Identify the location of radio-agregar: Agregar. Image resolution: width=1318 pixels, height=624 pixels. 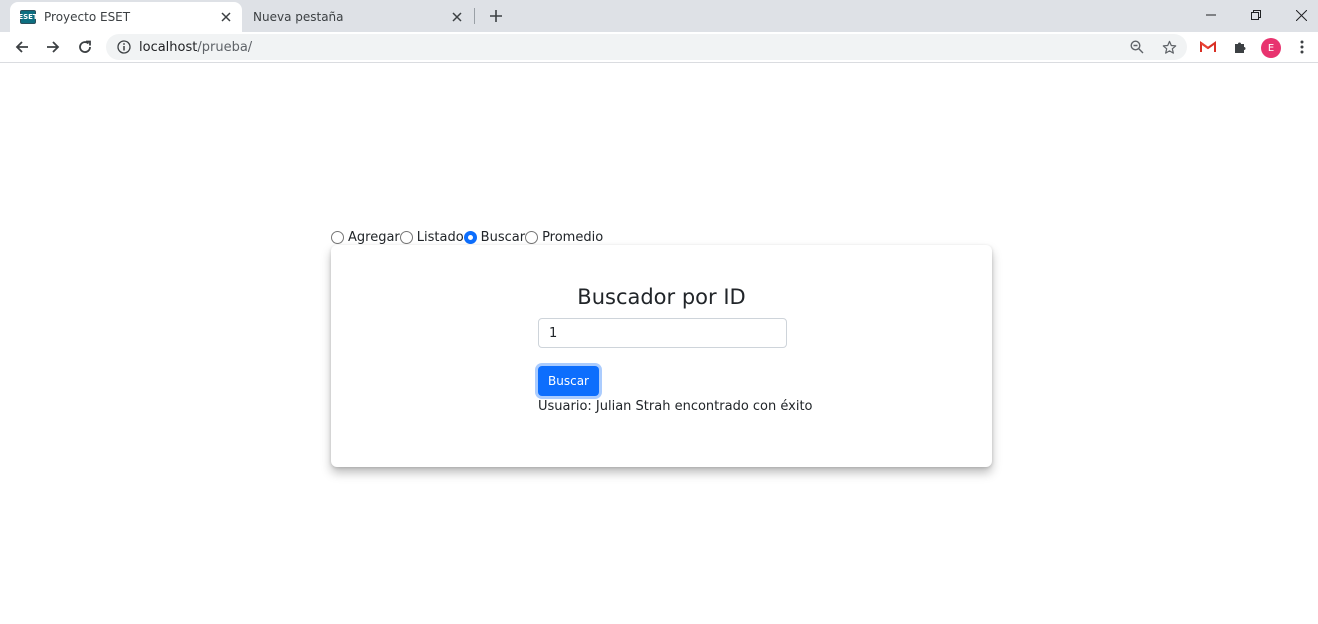
(365, 237).